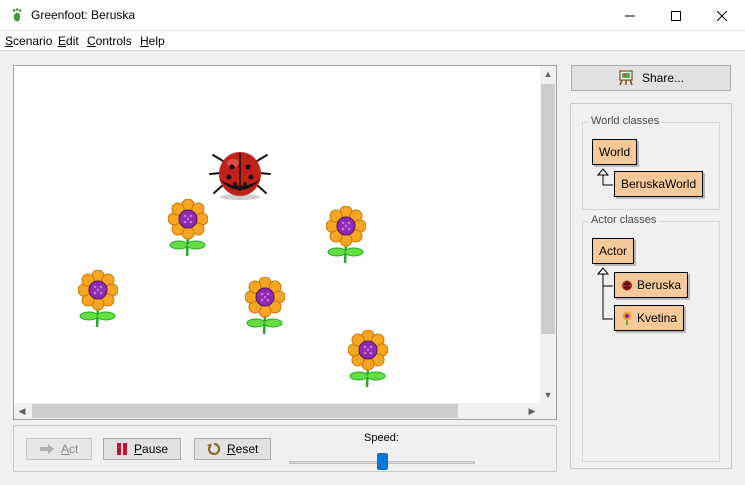 The width and height of the screenshot is (745, 485). Describe the element at coordinates (214, 449) in the screenshot. I see `reset-icon` at that location.